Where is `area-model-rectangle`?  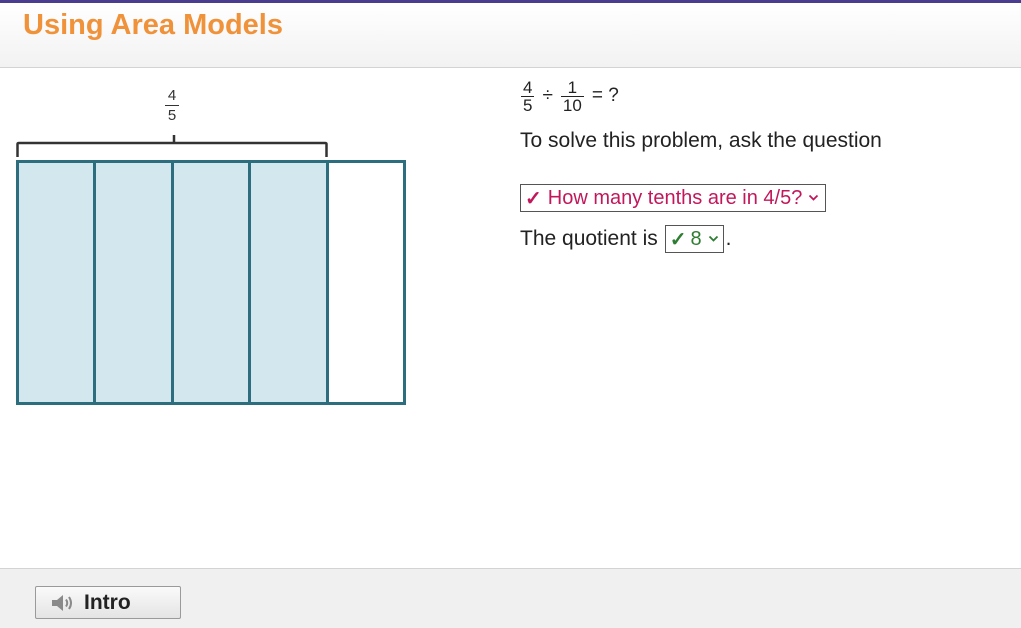 area-model-rectangle is located at coordinates (211, 282).